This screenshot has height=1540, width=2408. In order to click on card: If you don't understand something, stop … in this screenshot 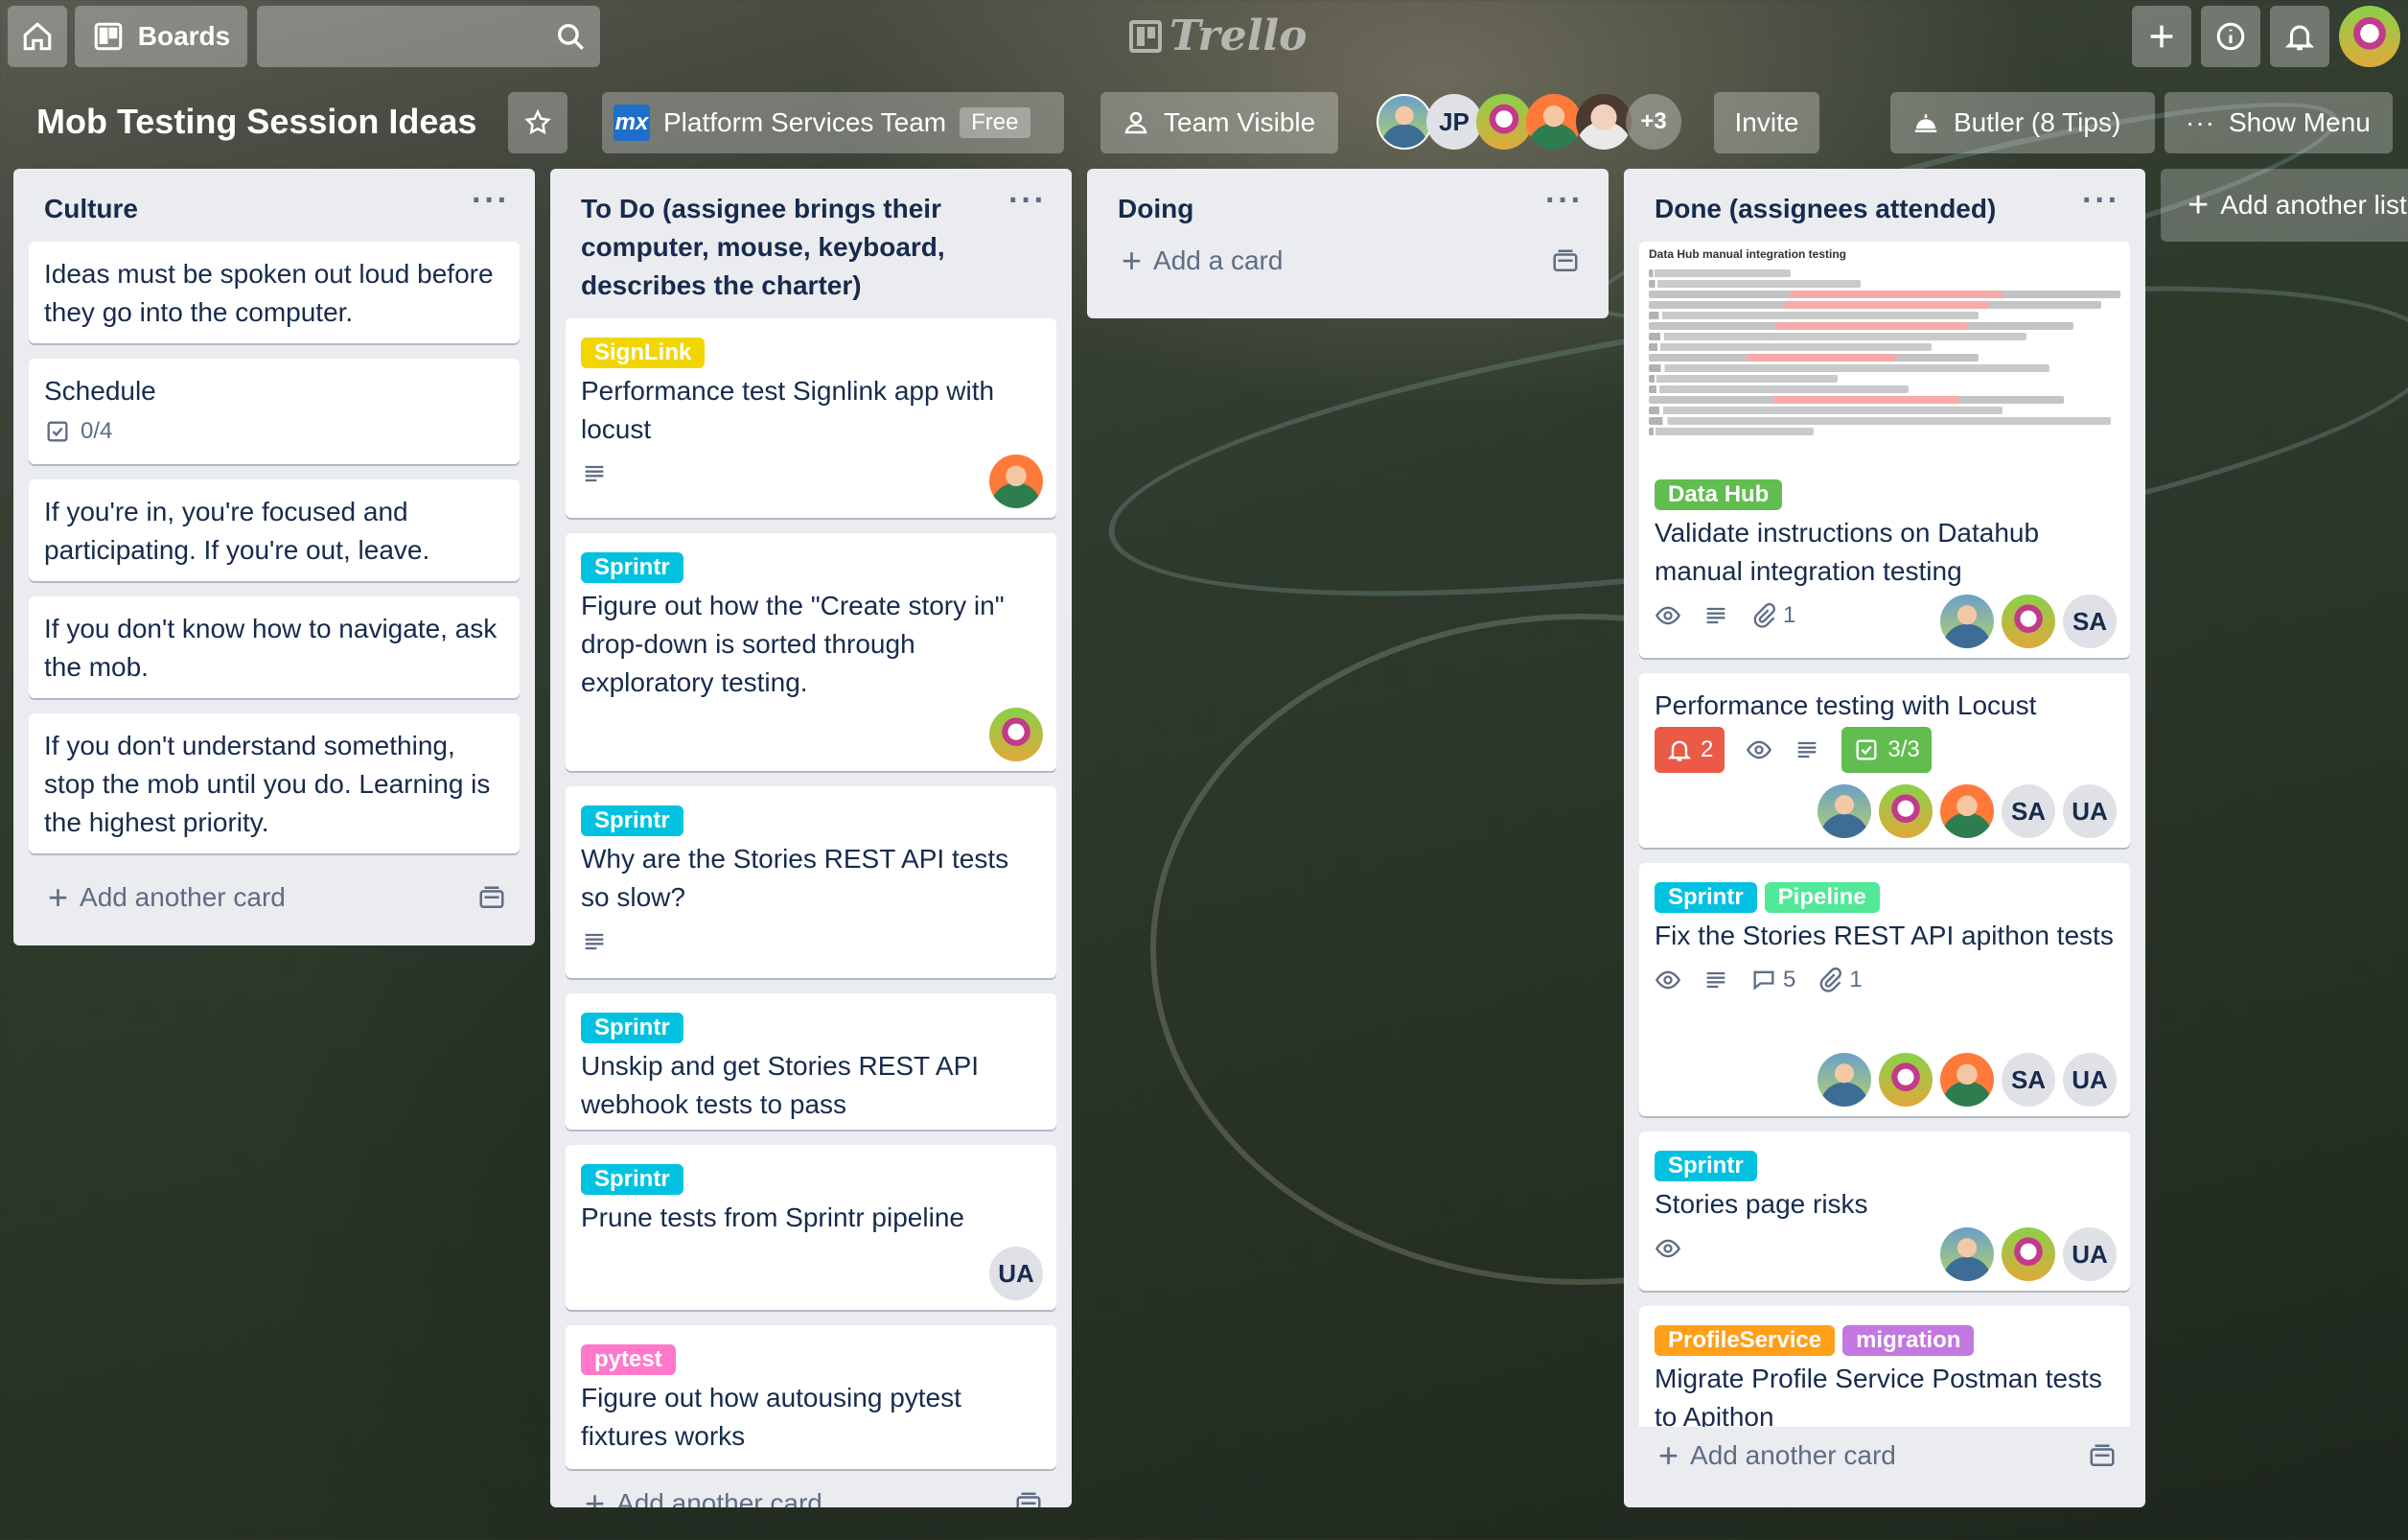, I will do `click(274, 783)`.